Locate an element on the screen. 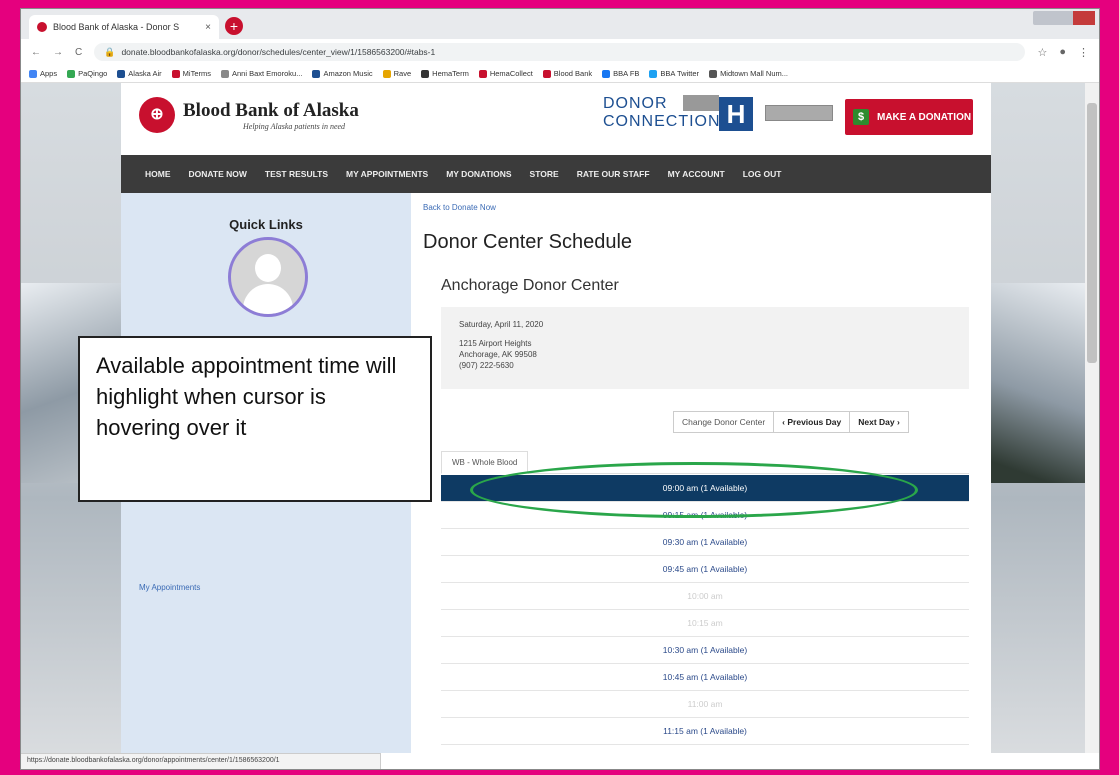 The image size is (1119, 775). quick-links-title: Quick Links is located at coordinates (266, 224).